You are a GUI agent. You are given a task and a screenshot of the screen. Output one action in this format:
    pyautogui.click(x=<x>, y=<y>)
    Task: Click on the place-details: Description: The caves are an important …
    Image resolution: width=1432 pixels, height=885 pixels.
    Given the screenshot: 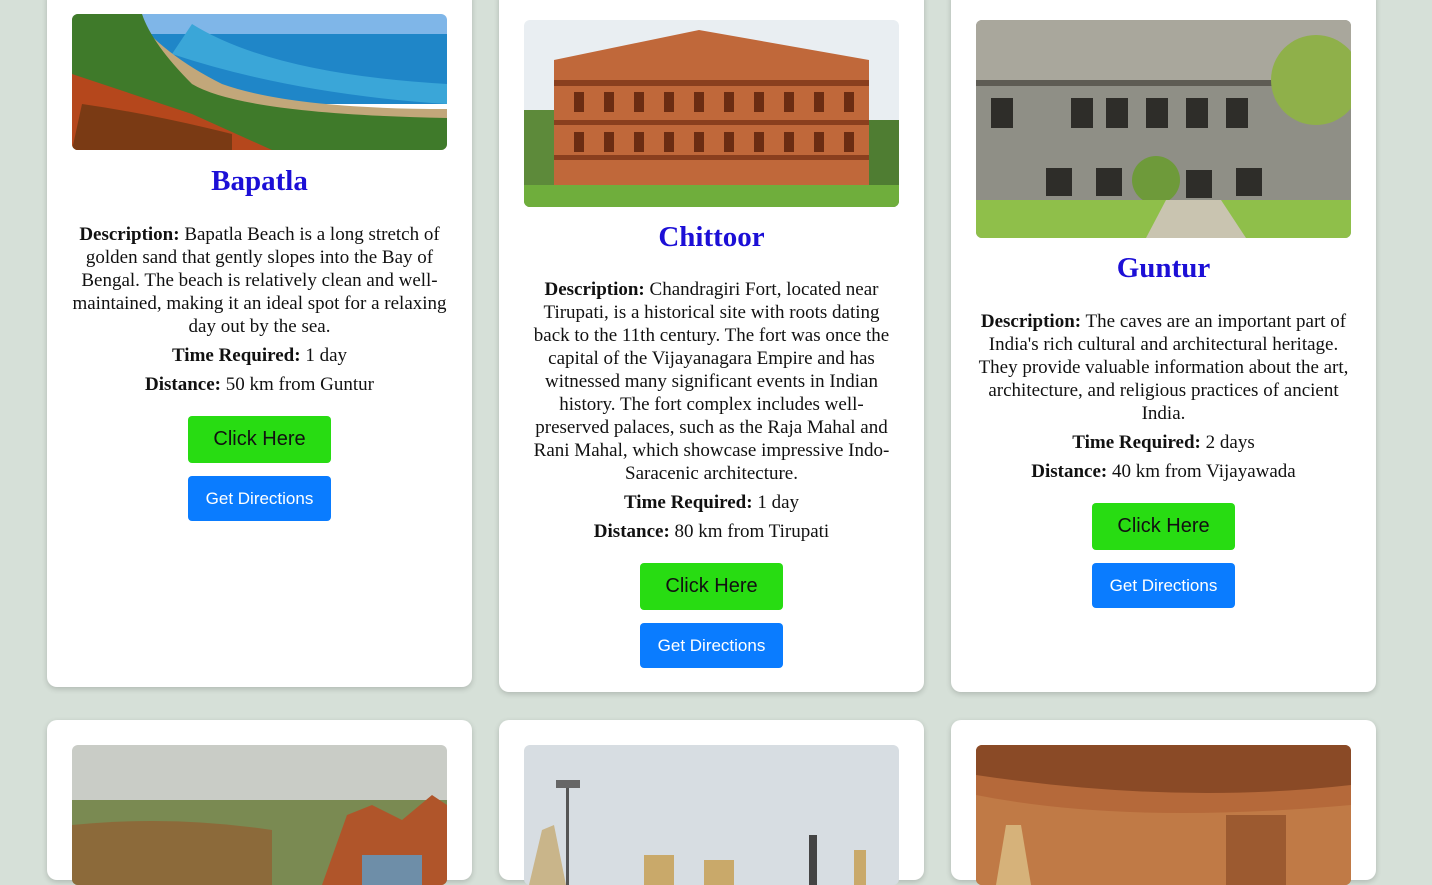 What is the action you would take?
    pyautogui.click(x=1163, y=459)
    